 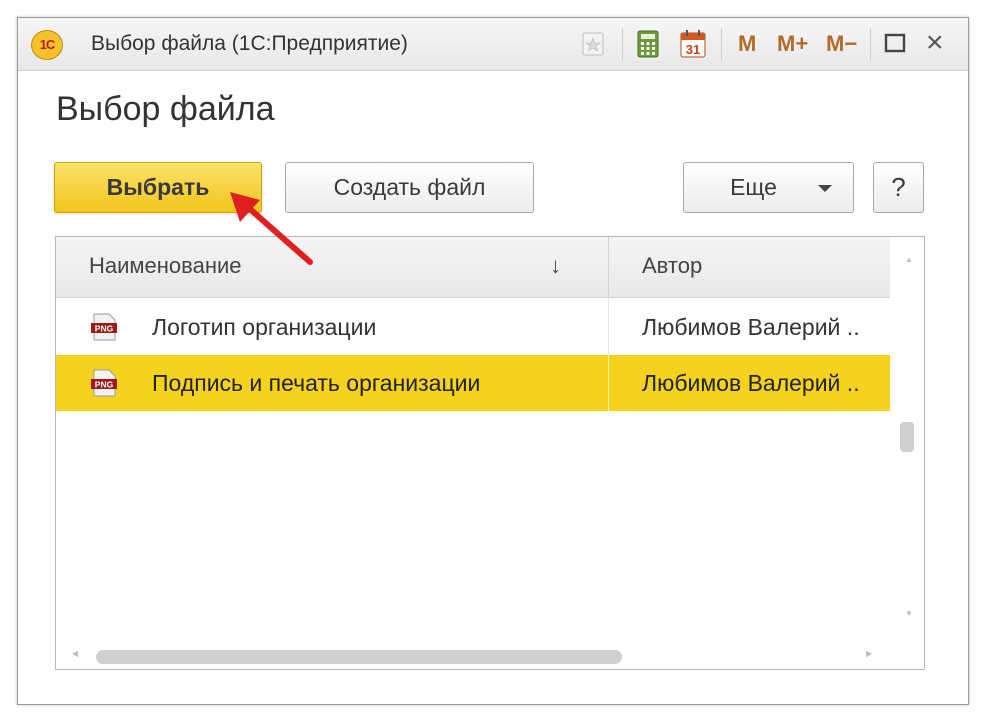 What do you see at coordinates (869, 653) in the screenshot?
I see `scroll-right-icon: ▶` at bounding box center [869, 653].